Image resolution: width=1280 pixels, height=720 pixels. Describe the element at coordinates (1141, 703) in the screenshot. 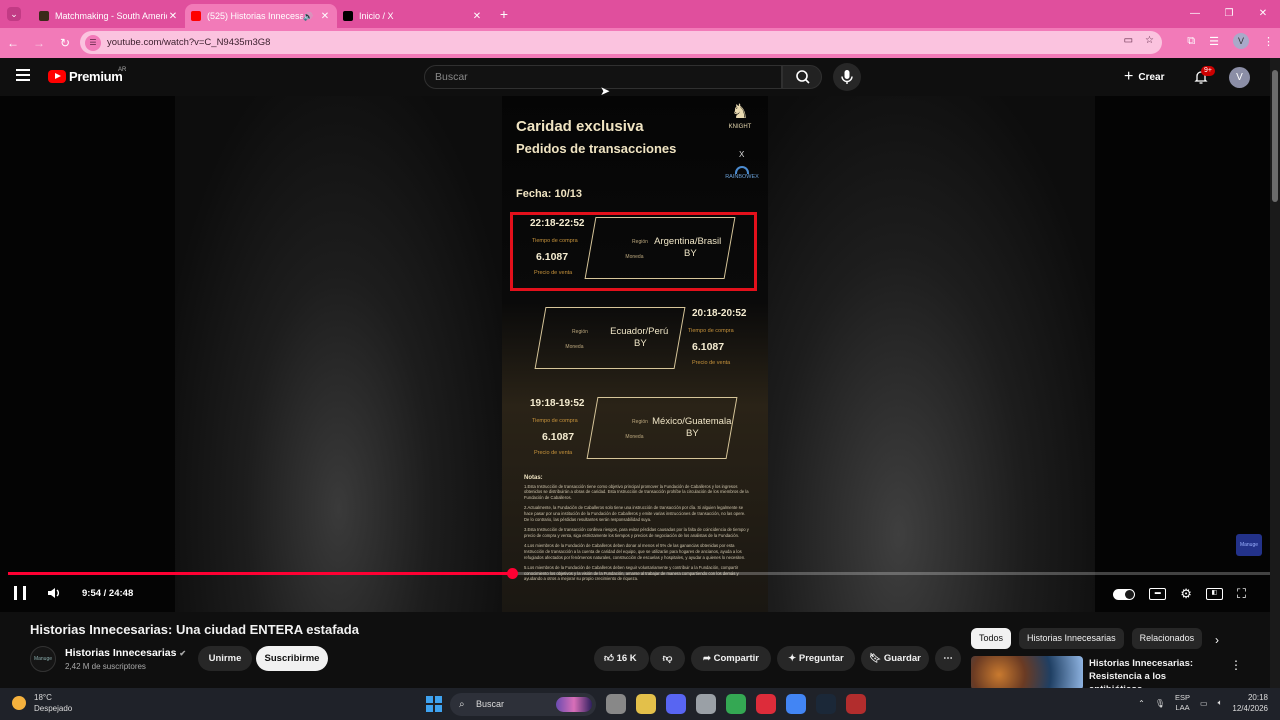

I see `chevron-up-icon: ⌃` at that location.